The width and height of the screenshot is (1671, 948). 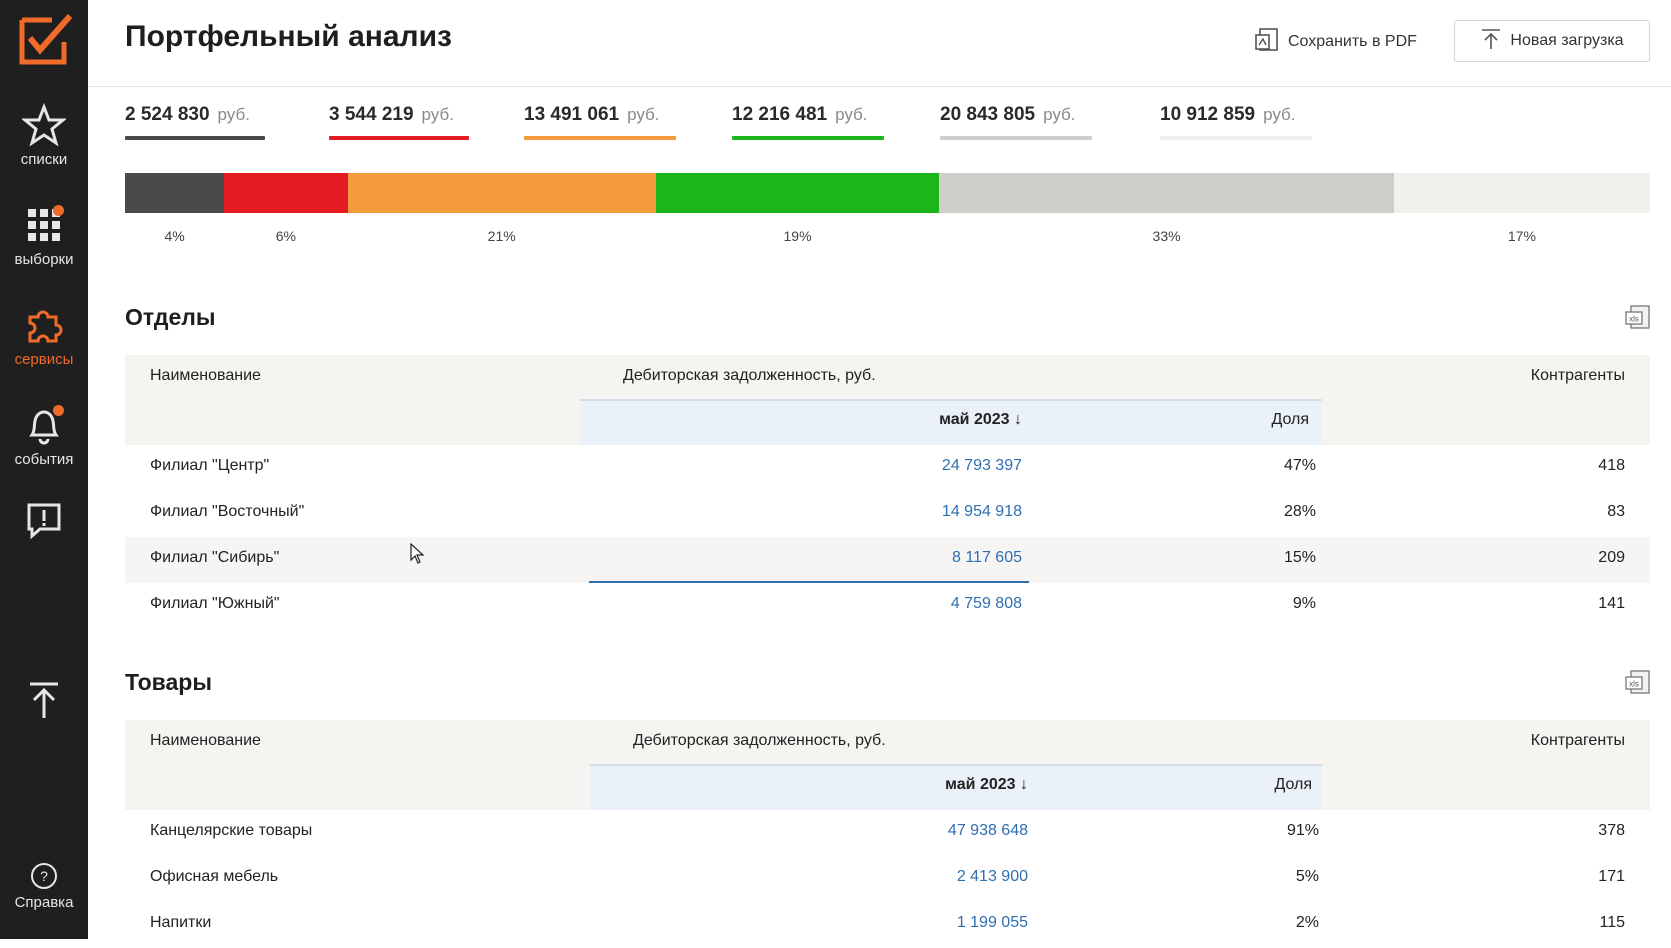 What do you see at coordinates (44, 522) in the screenshot?
I see `sidebar-item-feedback` at bounding box center [44, 522].